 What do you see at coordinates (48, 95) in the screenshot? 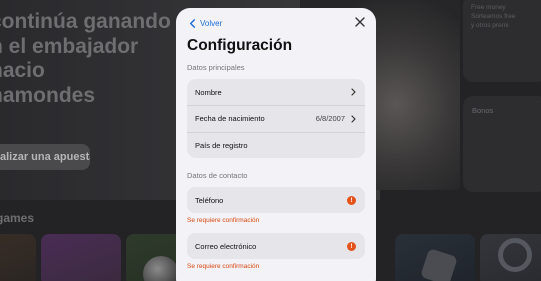
I see `hero-line: hamondes` at bounding box center [48, 95].